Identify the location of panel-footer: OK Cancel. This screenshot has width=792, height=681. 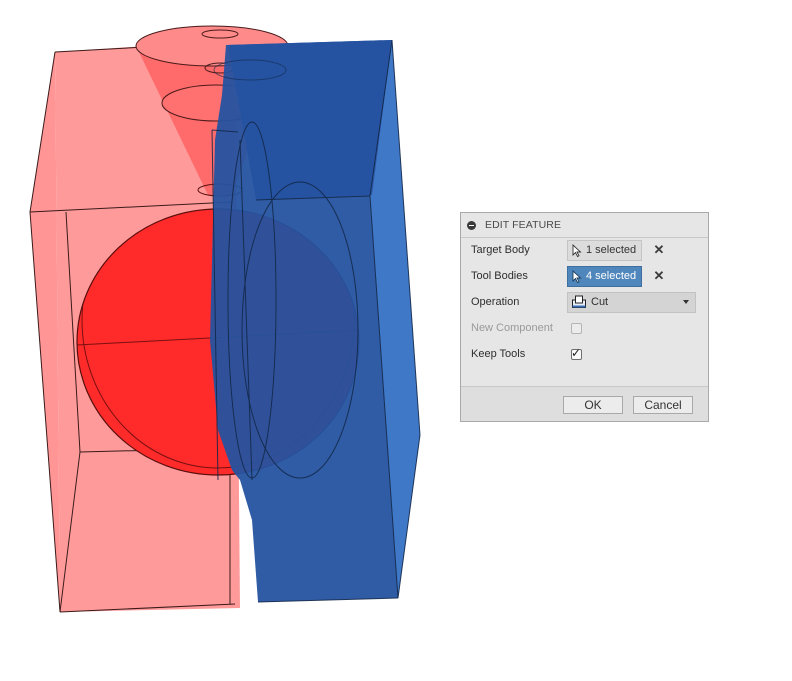
(584, 403).